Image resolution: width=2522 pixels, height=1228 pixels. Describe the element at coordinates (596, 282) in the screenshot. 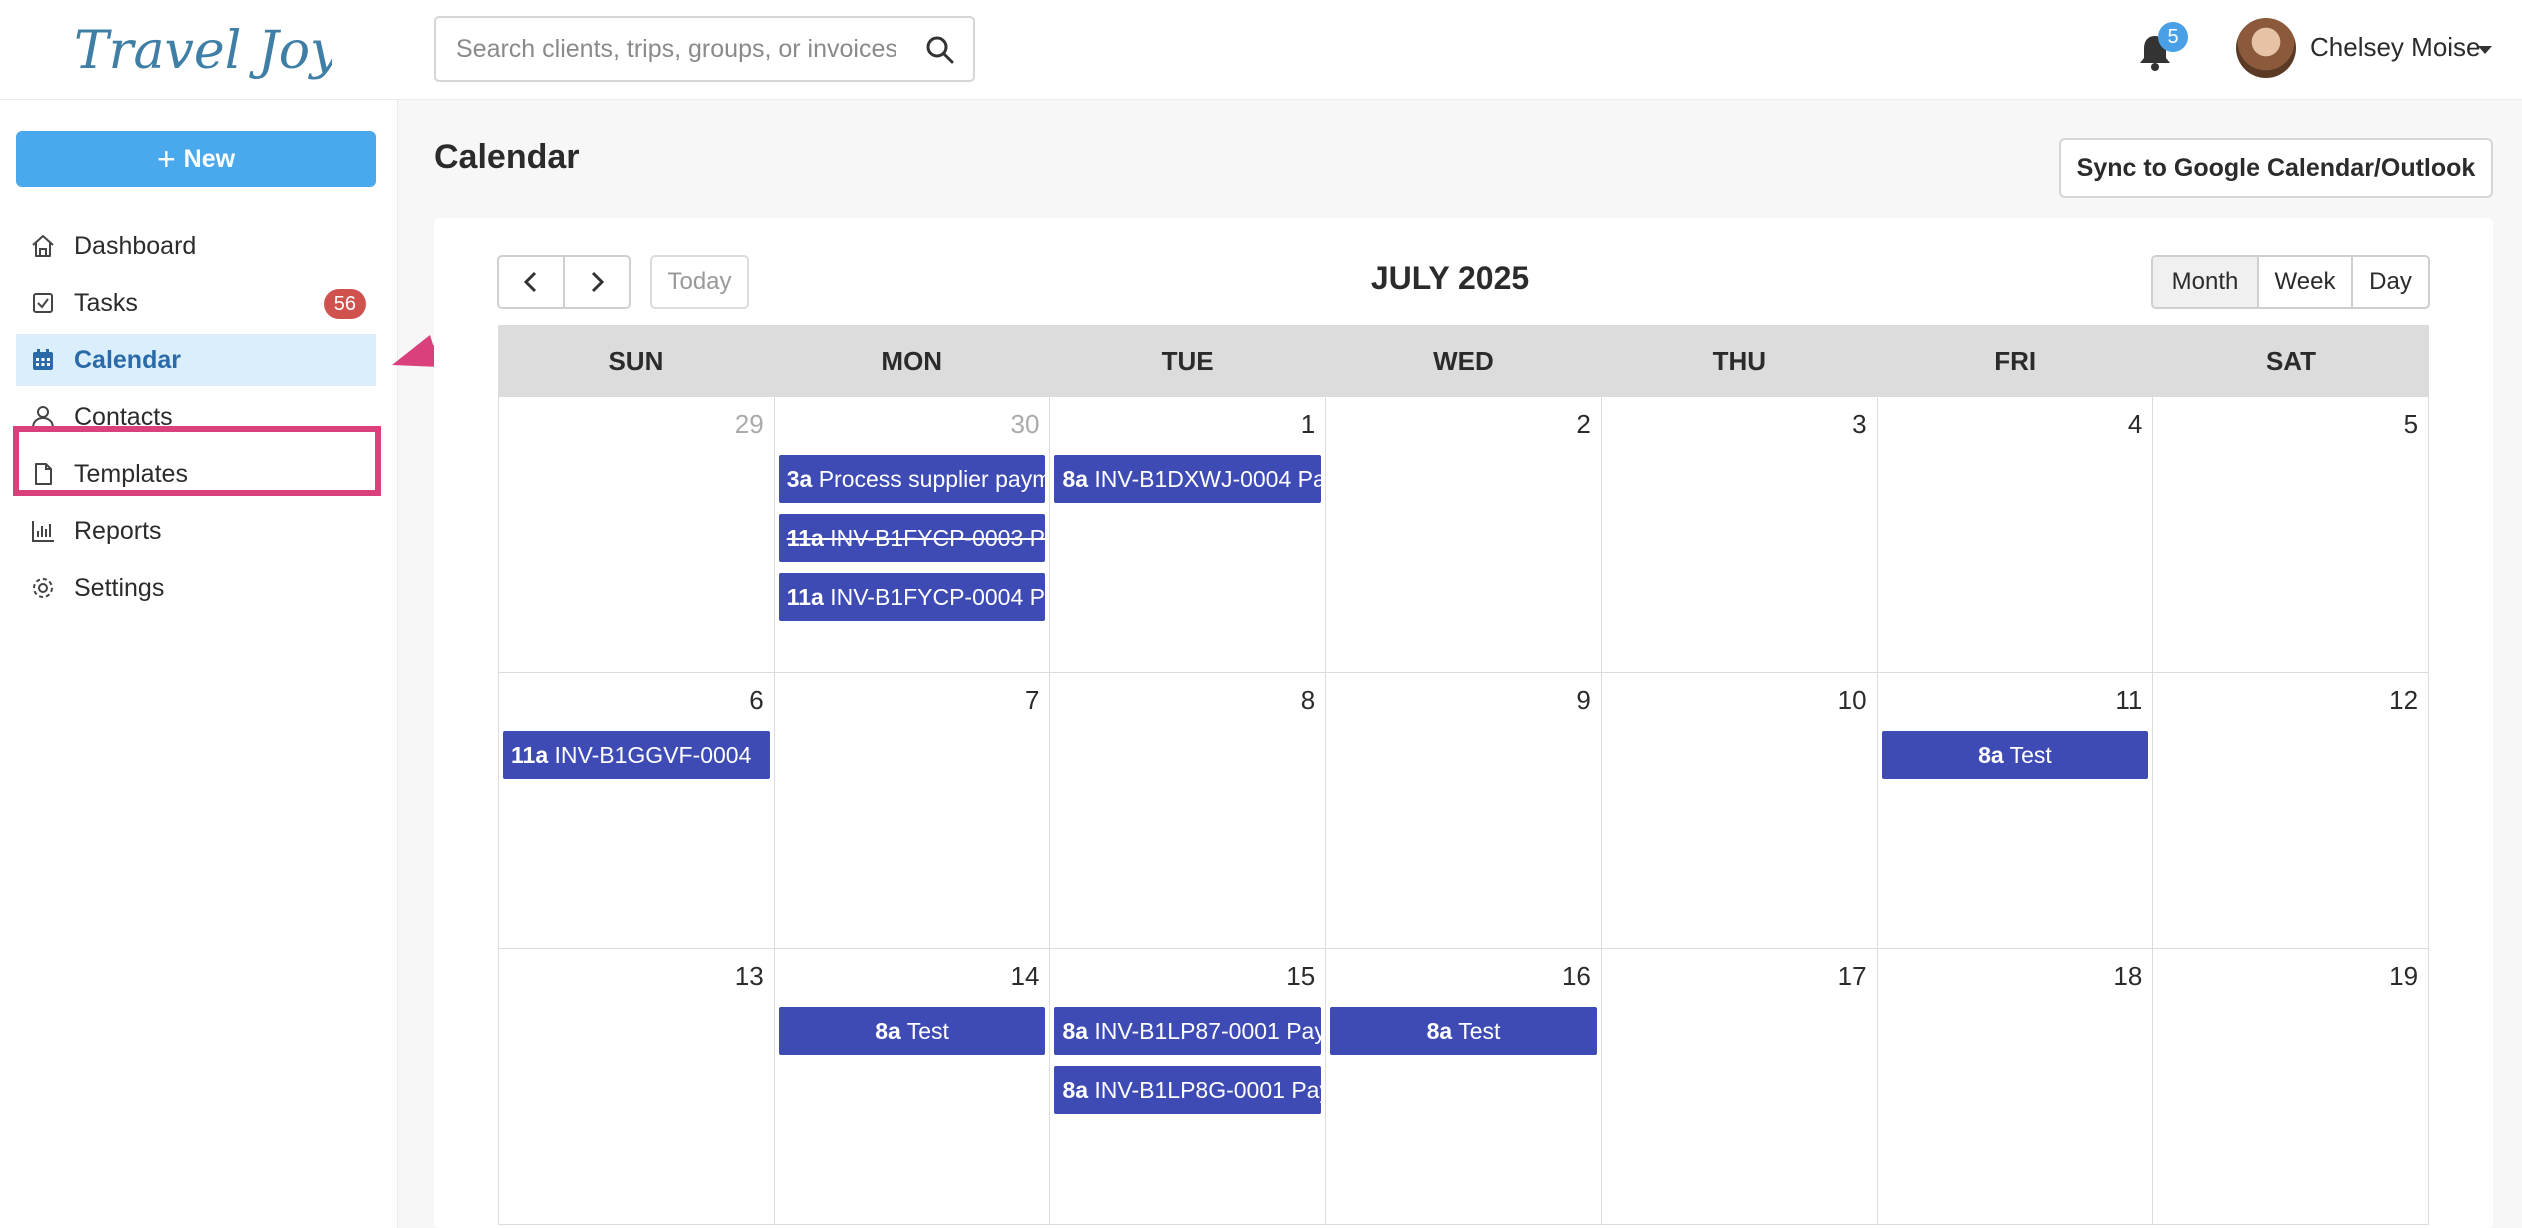

I see `next-month-button` at that location.